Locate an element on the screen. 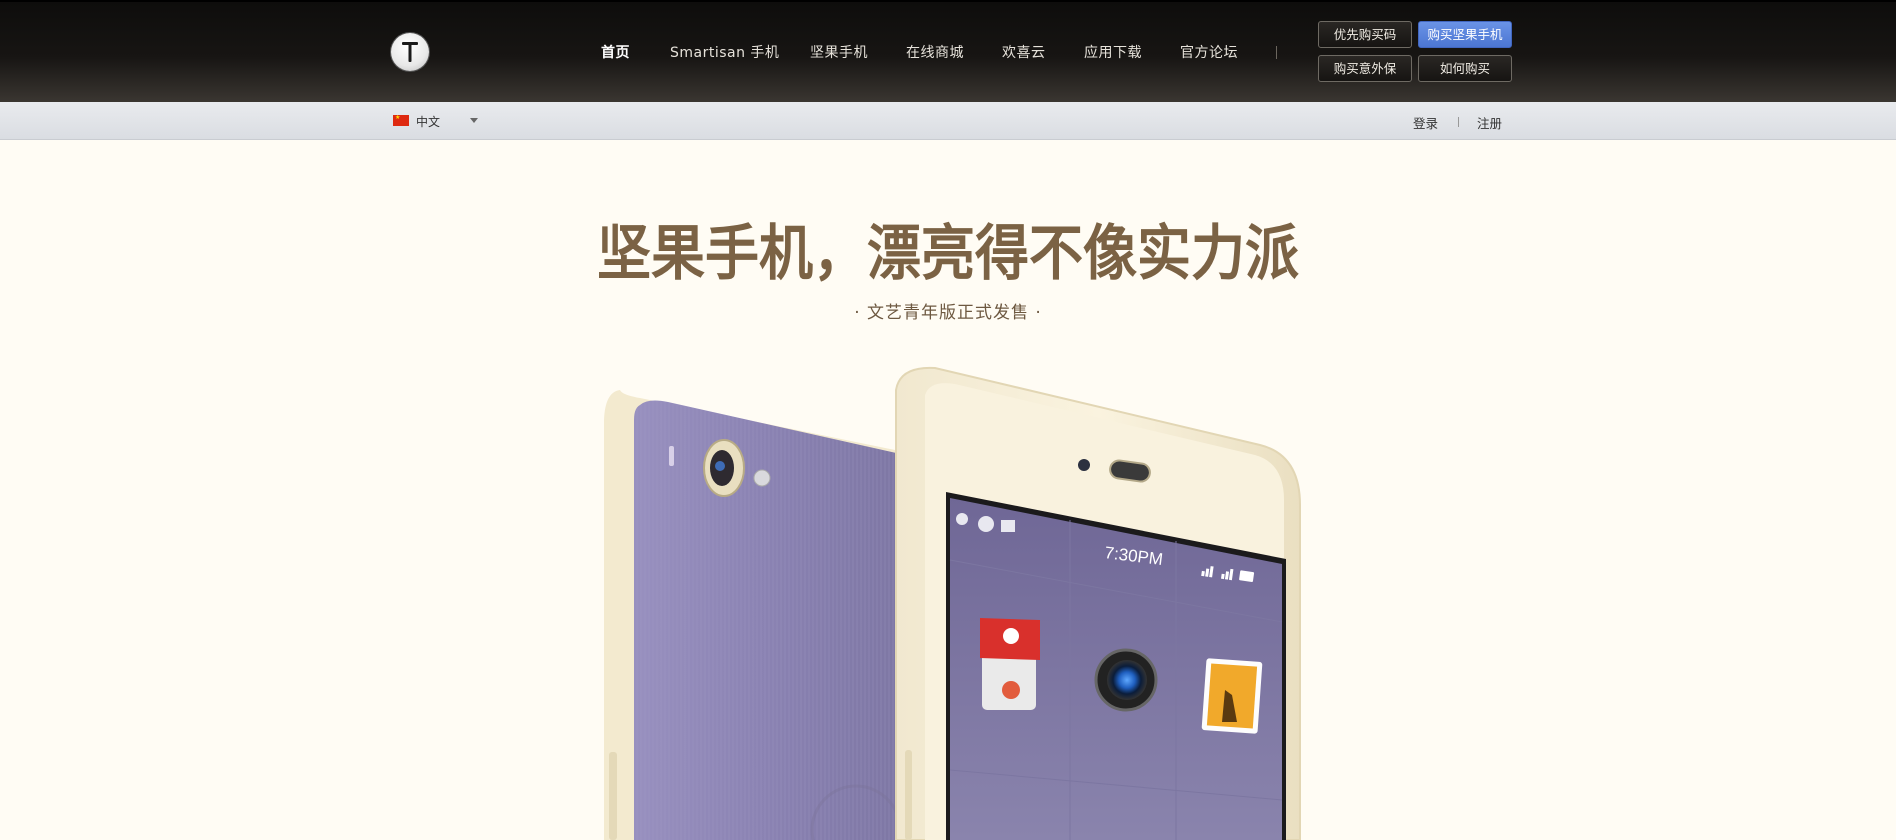 This screenshot has width=1896, height=840. camera-app-icon is located at coordinates (1126, 680).